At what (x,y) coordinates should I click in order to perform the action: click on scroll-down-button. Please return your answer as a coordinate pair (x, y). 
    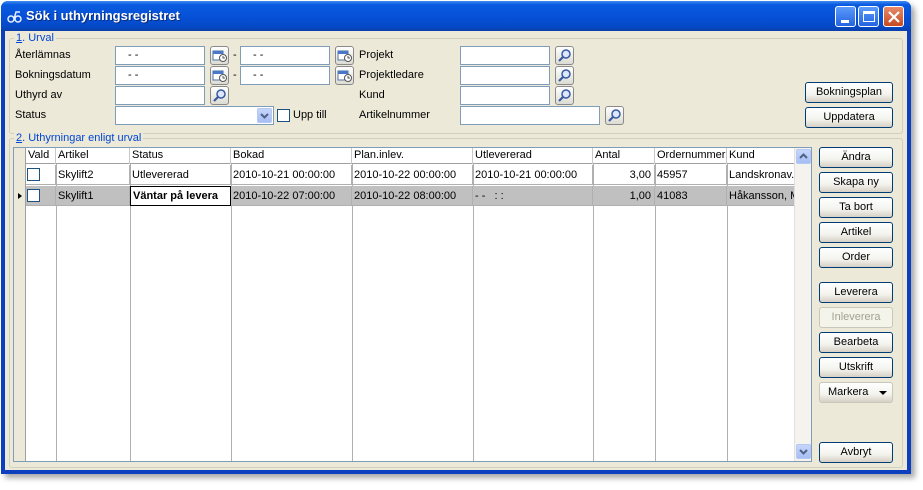
    Looking at the image, I should click on (803, 451).